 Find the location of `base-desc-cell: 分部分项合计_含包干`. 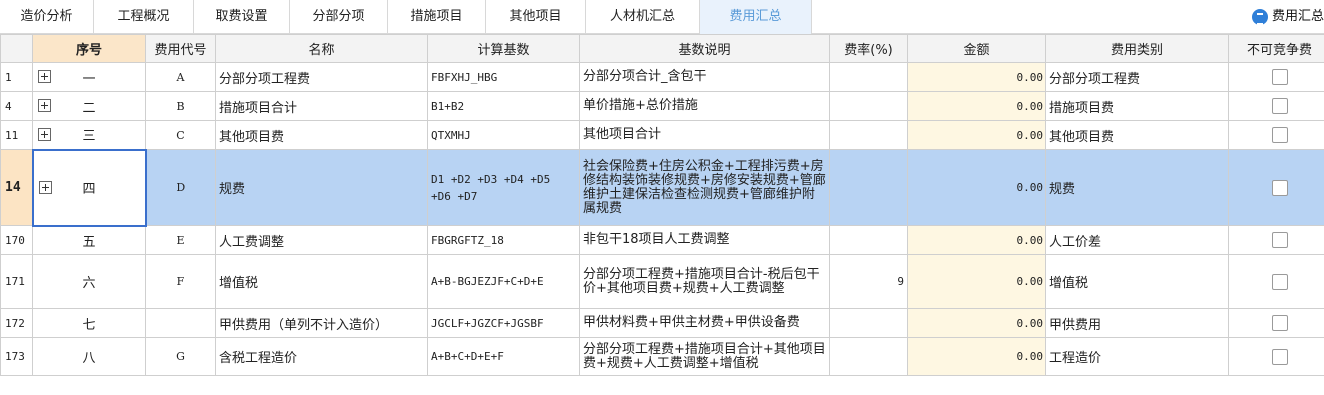

base-desc-cell: 分部分项合计_含包干 is located at coordinates (704, 77).